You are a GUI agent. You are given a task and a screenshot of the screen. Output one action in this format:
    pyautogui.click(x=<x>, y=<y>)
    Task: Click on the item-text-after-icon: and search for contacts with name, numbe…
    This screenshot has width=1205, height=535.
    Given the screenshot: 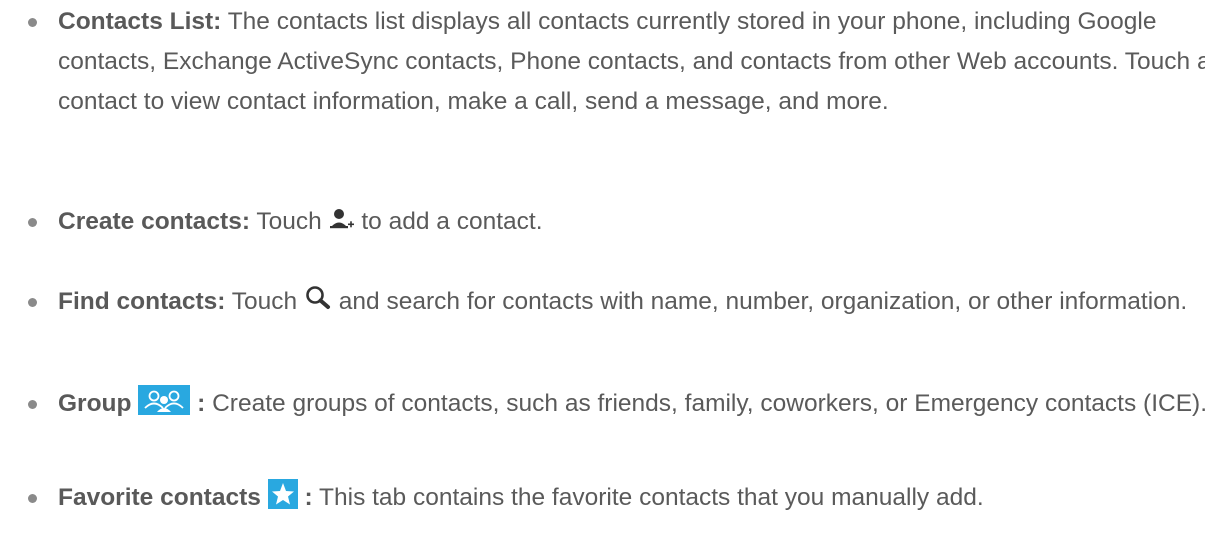 What is the action you would take?
    pyautogui.click(x=759, y=301)
    